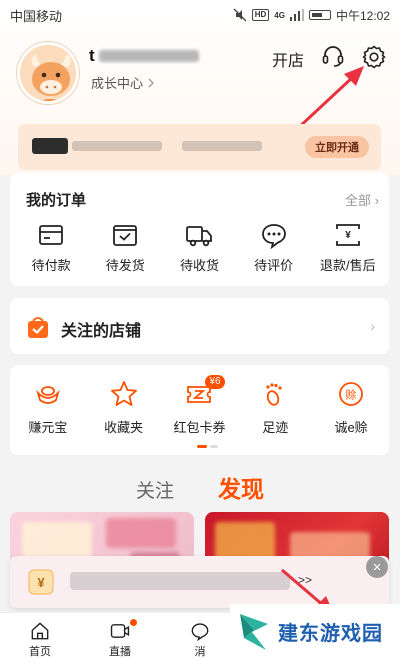 The image size is (400, 659). What do you see at coordinates (48, 427) in the screenshot?
I see `tool-label: 赚元宝` at bounding box center [48, 427].